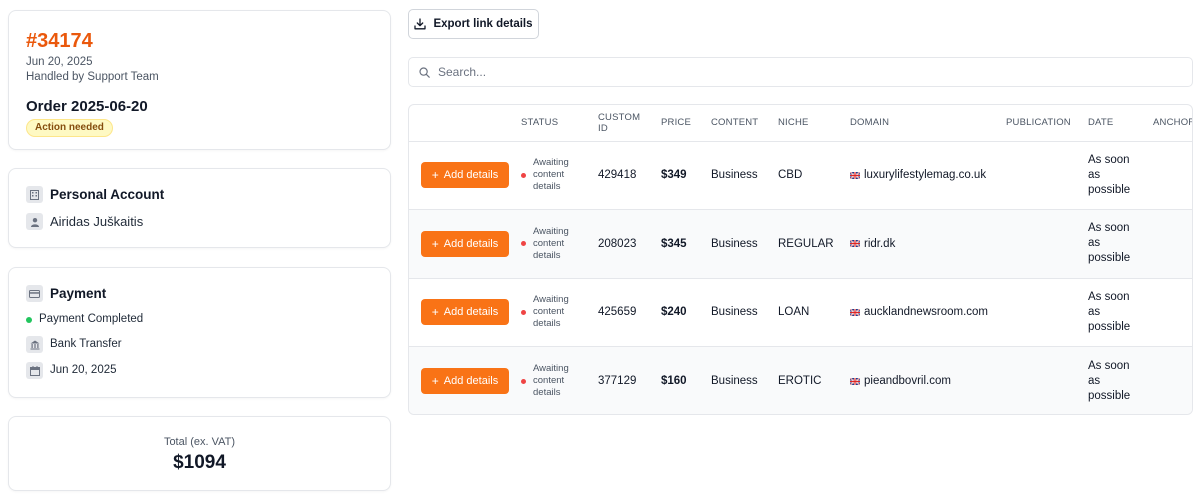  What do you see at coordinates (78, 293) in the screenshot?
I see `payment-title: Payment` at bounding box center [78, 293].